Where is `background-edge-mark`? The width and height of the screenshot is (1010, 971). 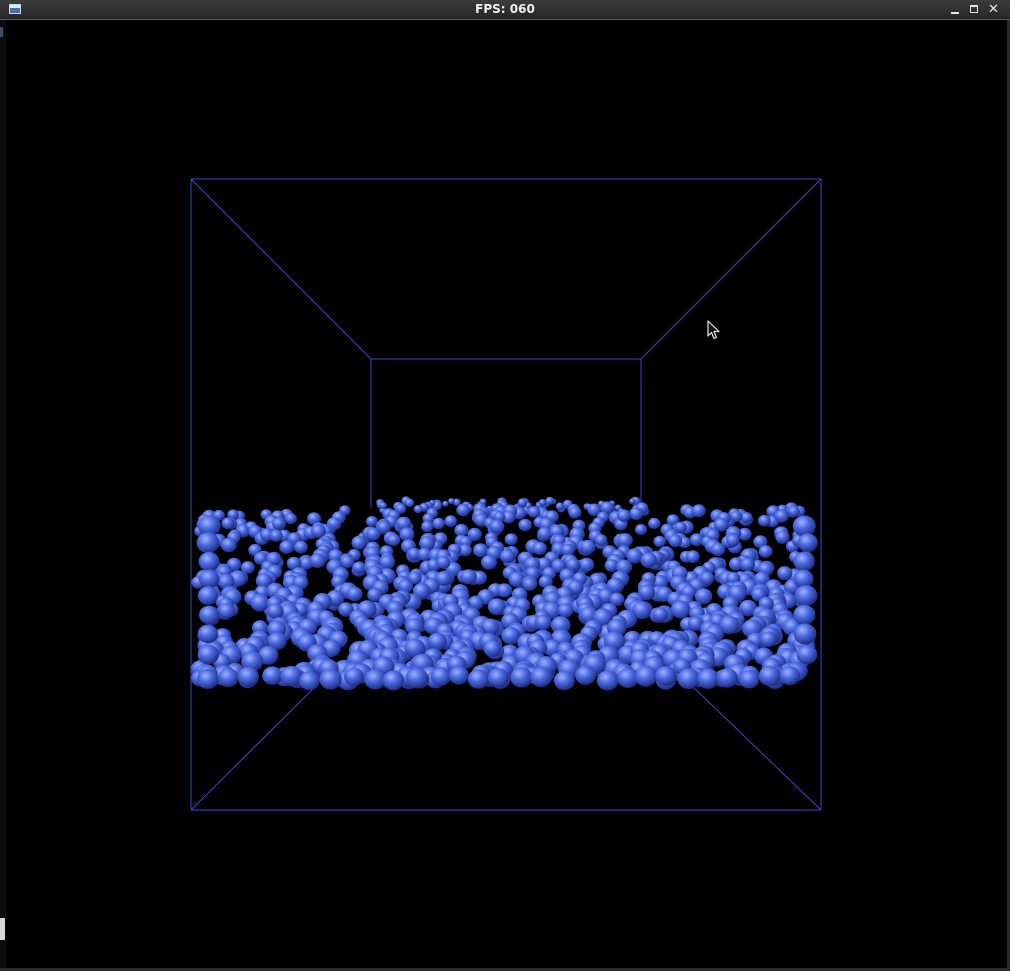
background-edge-mark is located at coordinates (2, 929).